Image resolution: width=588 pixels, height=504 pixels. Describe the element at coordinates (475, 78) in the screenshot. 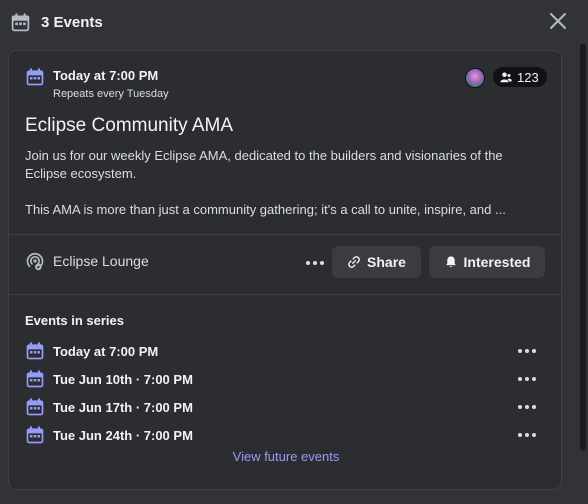

I see `avatar` at that location.